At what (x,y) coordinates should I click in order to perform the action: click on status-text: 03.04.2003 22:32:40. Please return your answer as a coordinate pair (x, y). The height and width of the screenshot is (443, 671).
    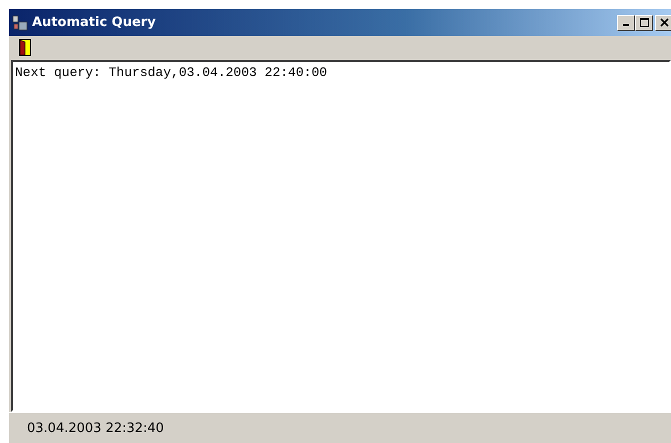
    Looking at the image, I should click on (95, 428).